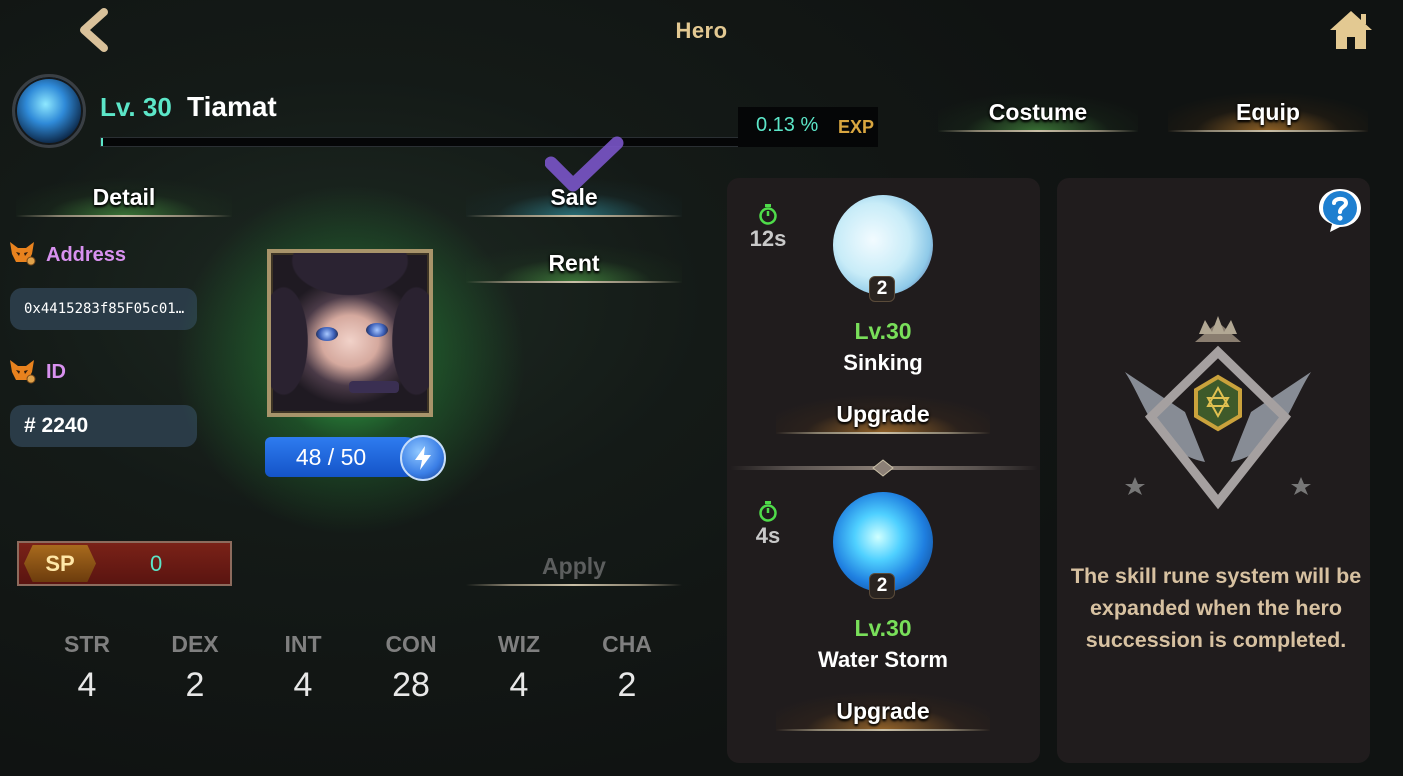 The height and width of the screenshot is (776, 1403). Describe the element at coordinates (1268, 112) in the screenshot. I see `equip-tab: Equip` at that location.